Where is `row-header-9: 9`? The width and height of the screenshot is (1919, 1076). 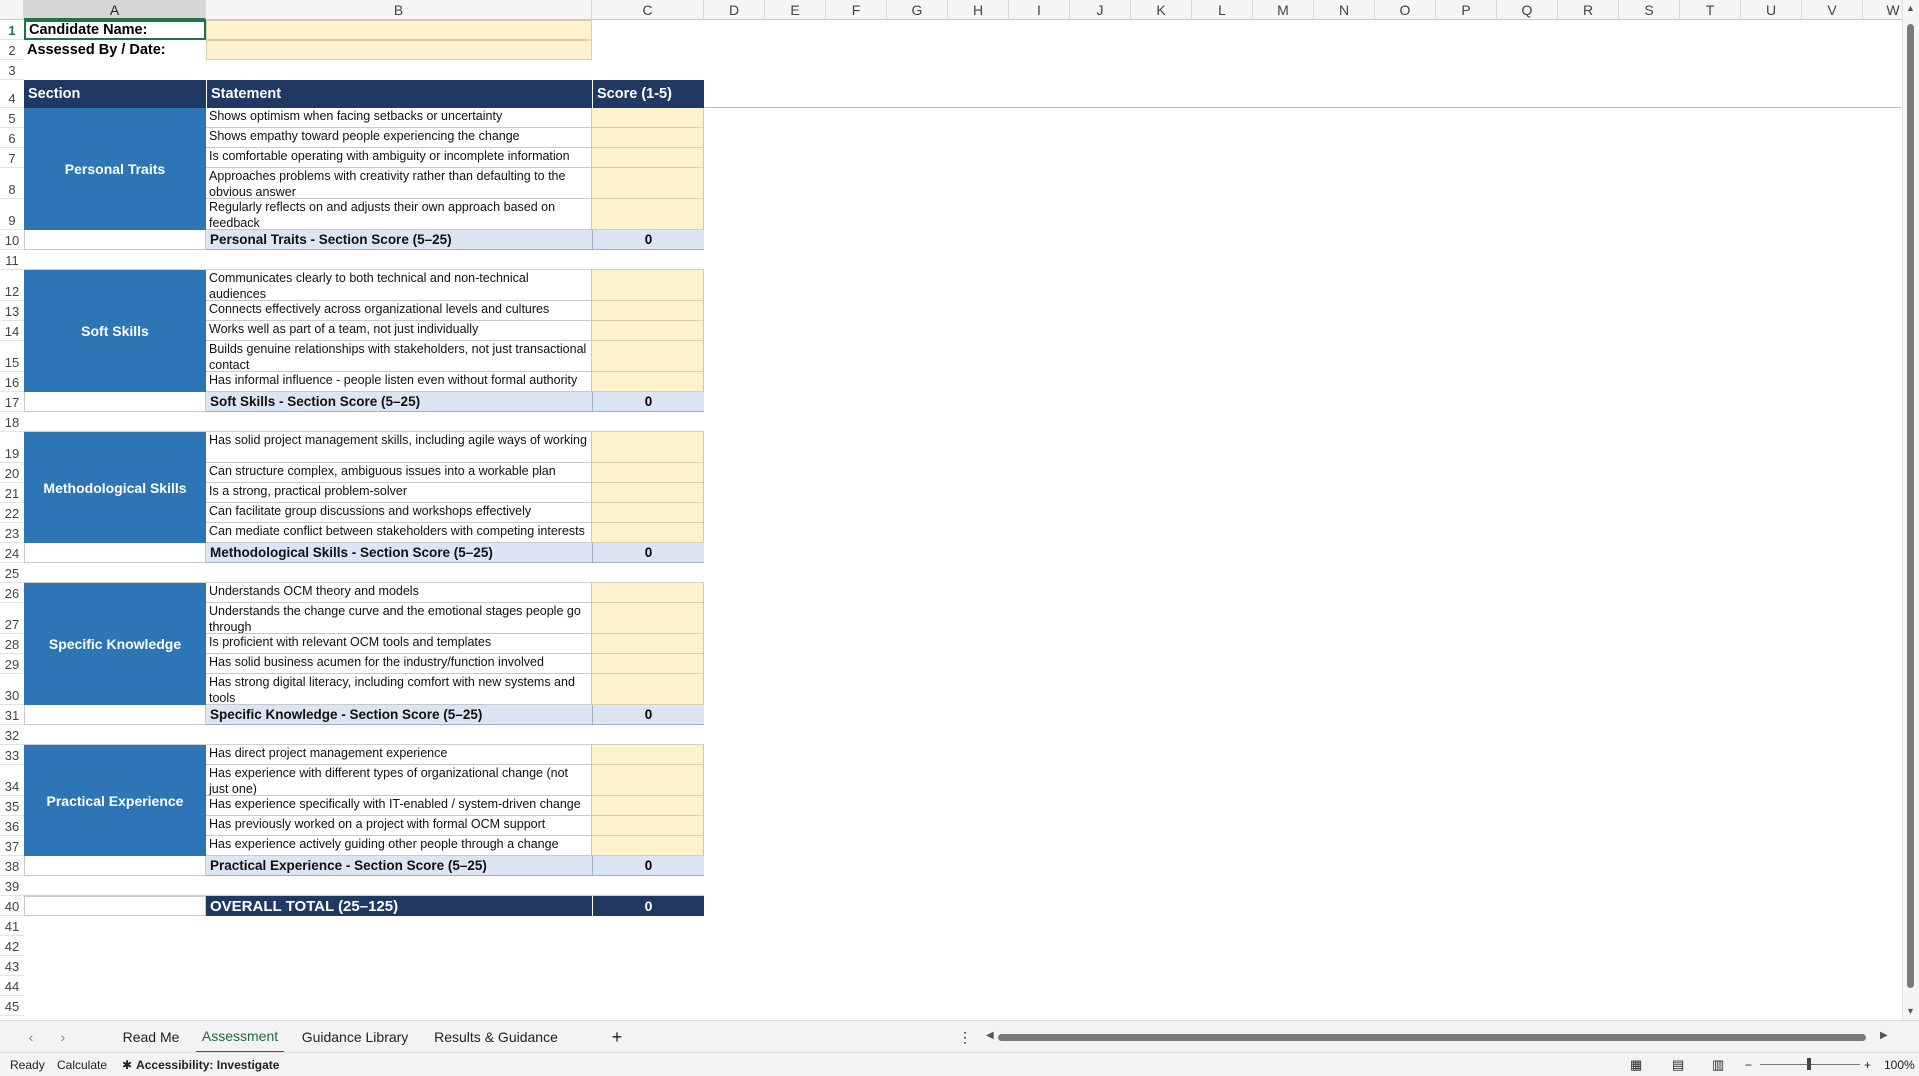
row-header-9: 9 is located at coordinates (12, 214).